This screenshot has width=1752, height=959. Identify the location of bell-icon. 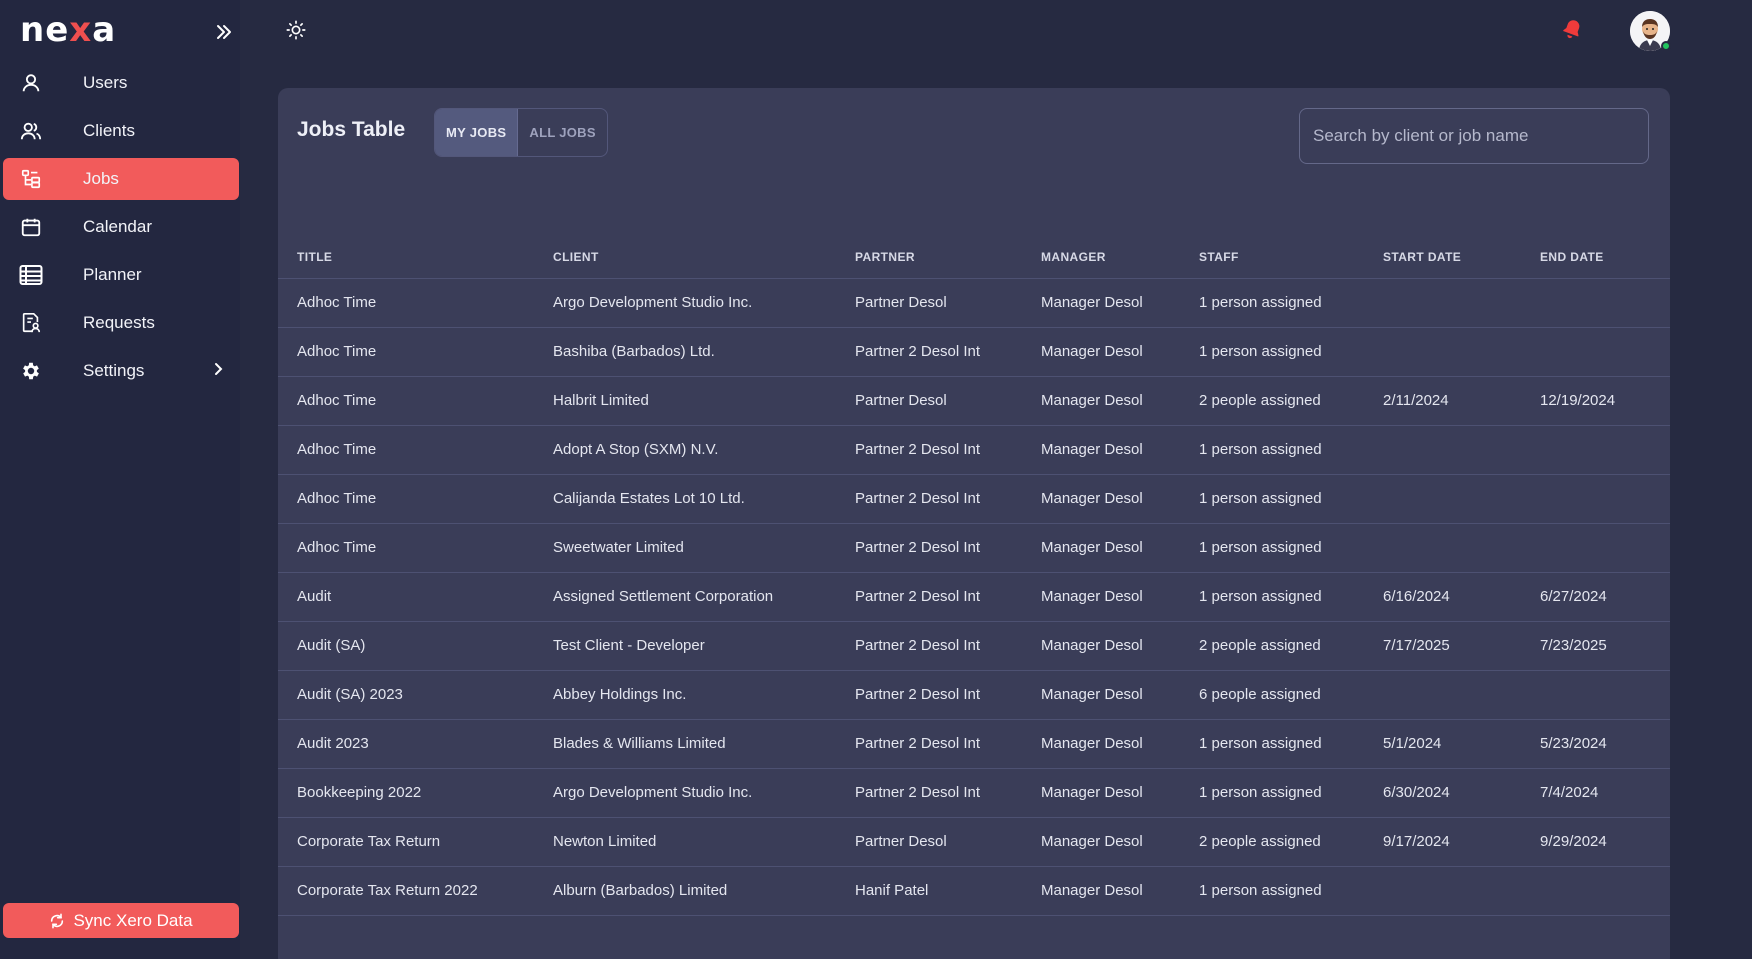
(1571, 29).